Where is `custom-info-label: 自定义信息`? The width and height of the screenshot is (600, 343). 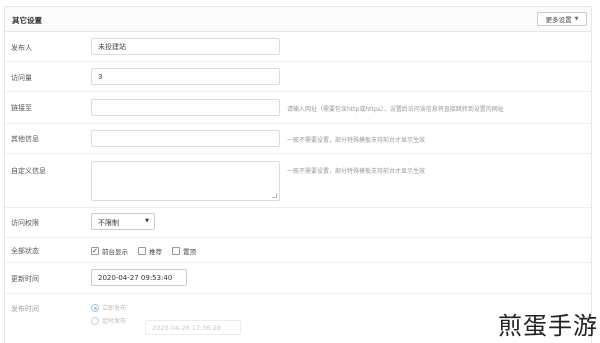
custom-info-label: 自定义信息 is located at coordinates (28, 171).